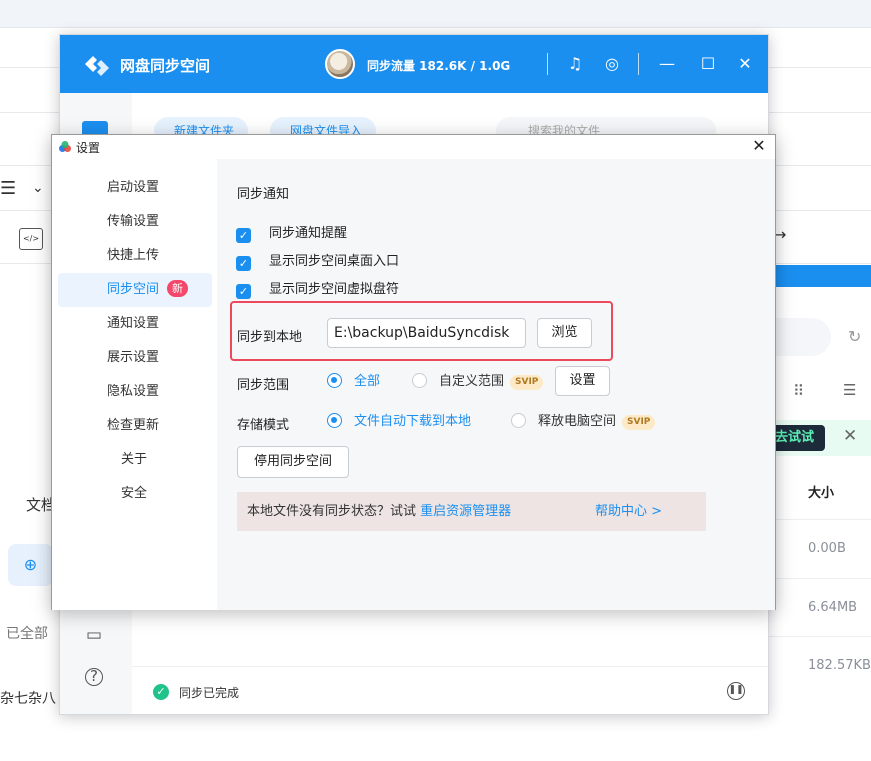  I want to click on checkbox-sync-notify: ✓ 同步通知提醒, so click(291, 234).